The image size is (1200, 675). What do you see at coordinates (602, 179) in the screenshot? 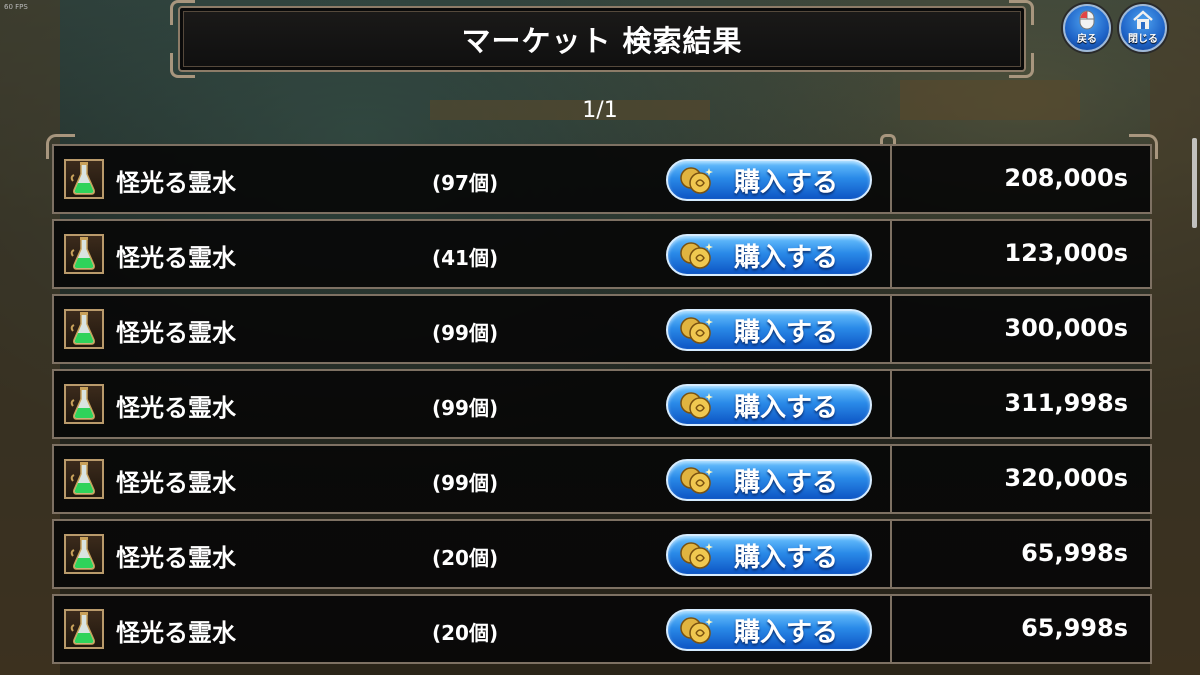
I see `listing-row: 怪光る霊水 (97個) 購入する 208,000s` at bounding box center [602, 179].